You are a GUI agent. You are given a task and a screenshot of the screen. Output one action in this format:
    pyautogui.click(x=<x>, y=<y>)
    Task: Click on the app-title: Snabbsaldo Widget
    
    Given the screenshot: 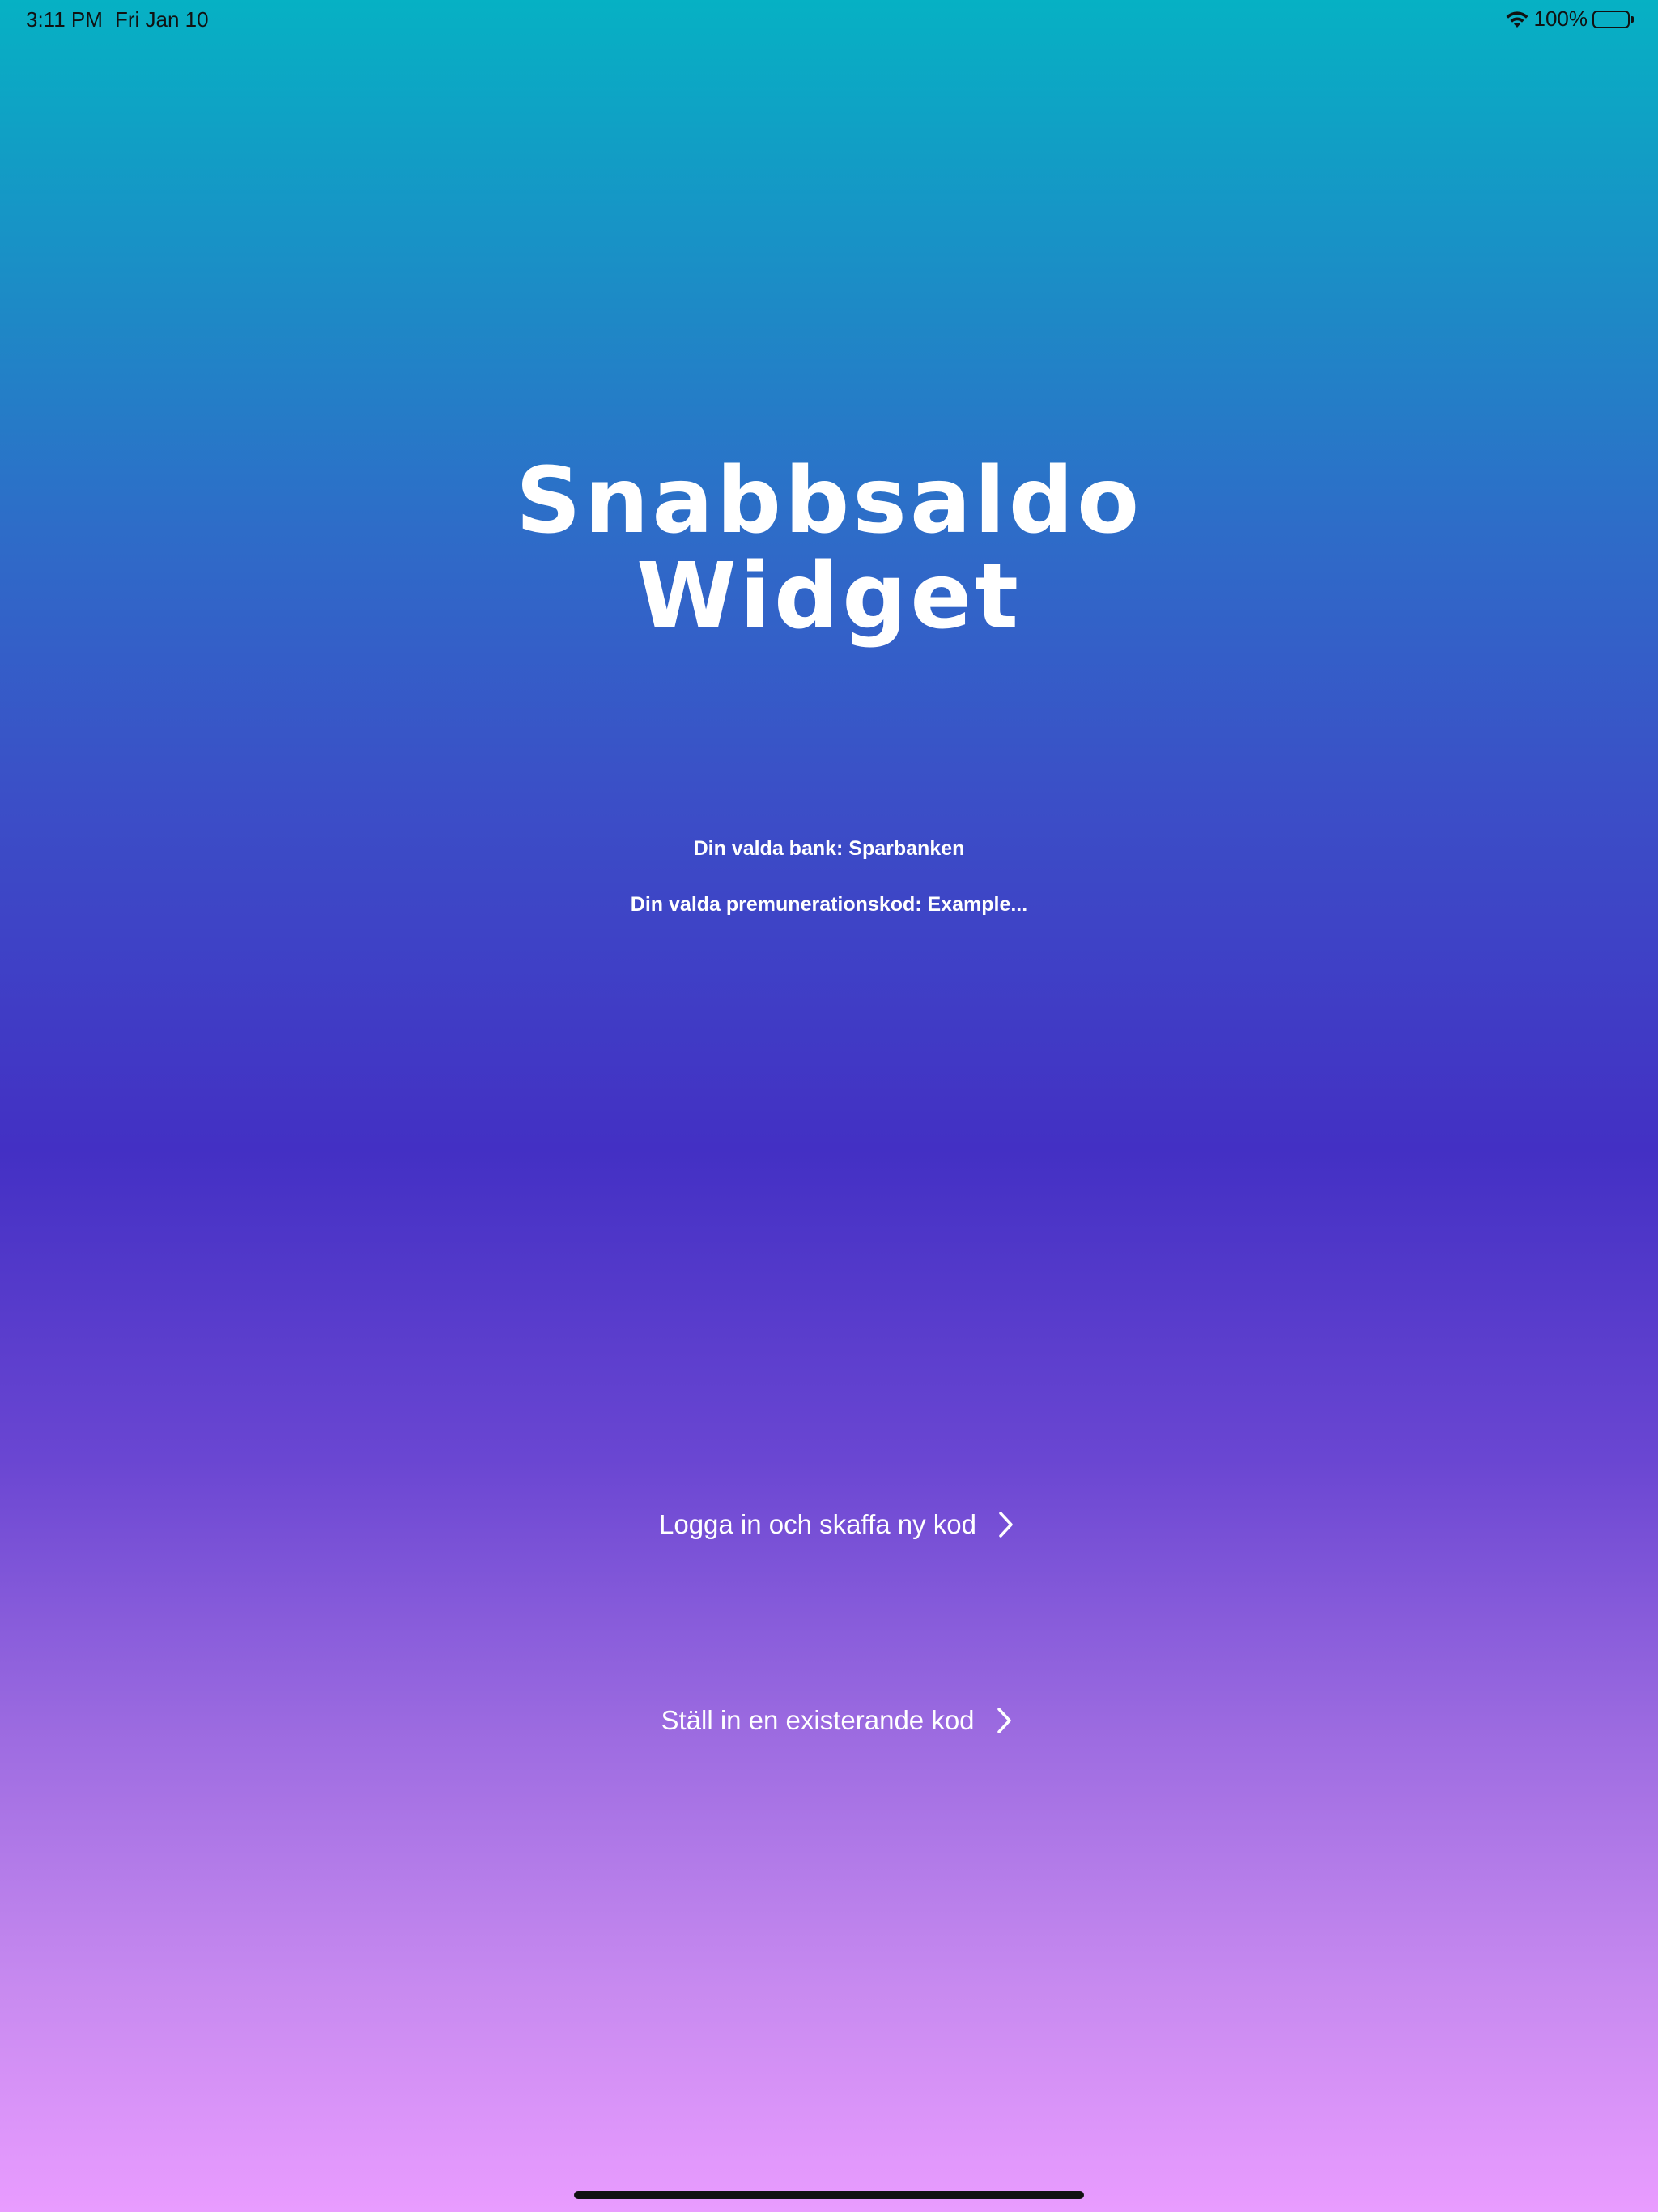 What is the action you would take?
    pyautogui.click(x=829, y=548)
    